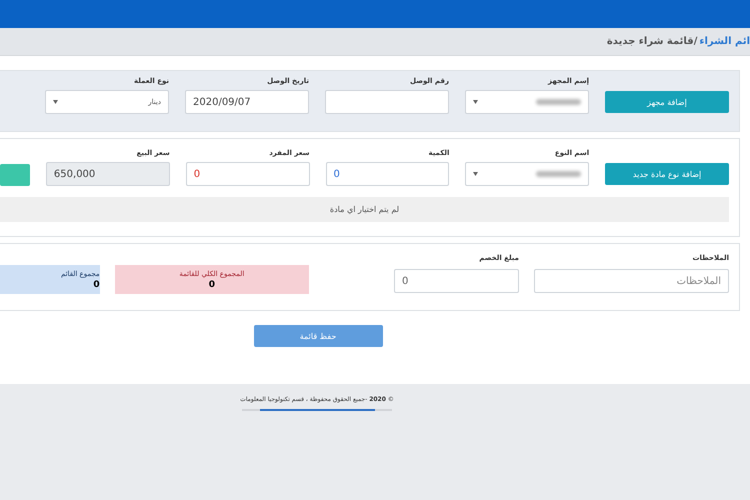 The height and width of the screenshot is (500, 750). Describe the element at coordinates (456, 281) in the screenshot. I see `discount-field: 0` at that location.